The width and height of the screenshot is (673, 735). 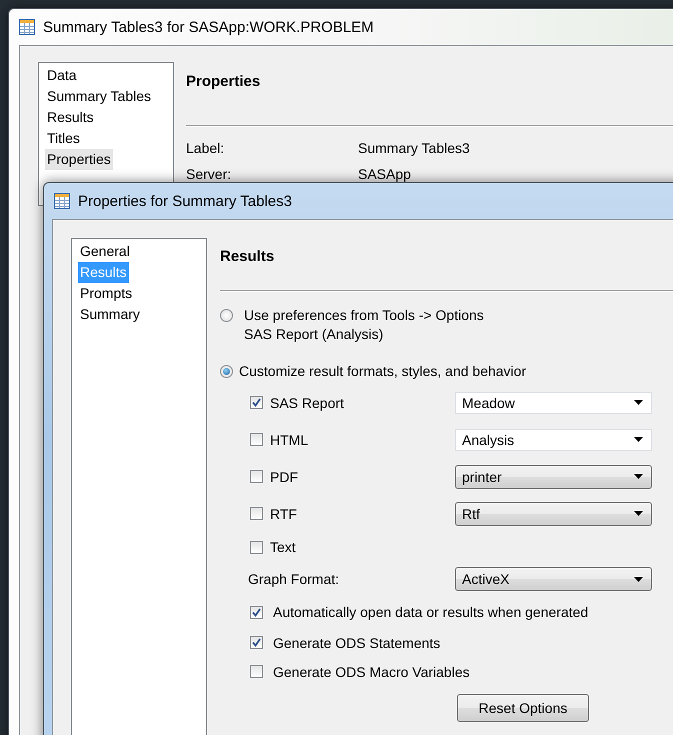 I want to click on style-dropdown: Rtf, so click(x=553, y=514).